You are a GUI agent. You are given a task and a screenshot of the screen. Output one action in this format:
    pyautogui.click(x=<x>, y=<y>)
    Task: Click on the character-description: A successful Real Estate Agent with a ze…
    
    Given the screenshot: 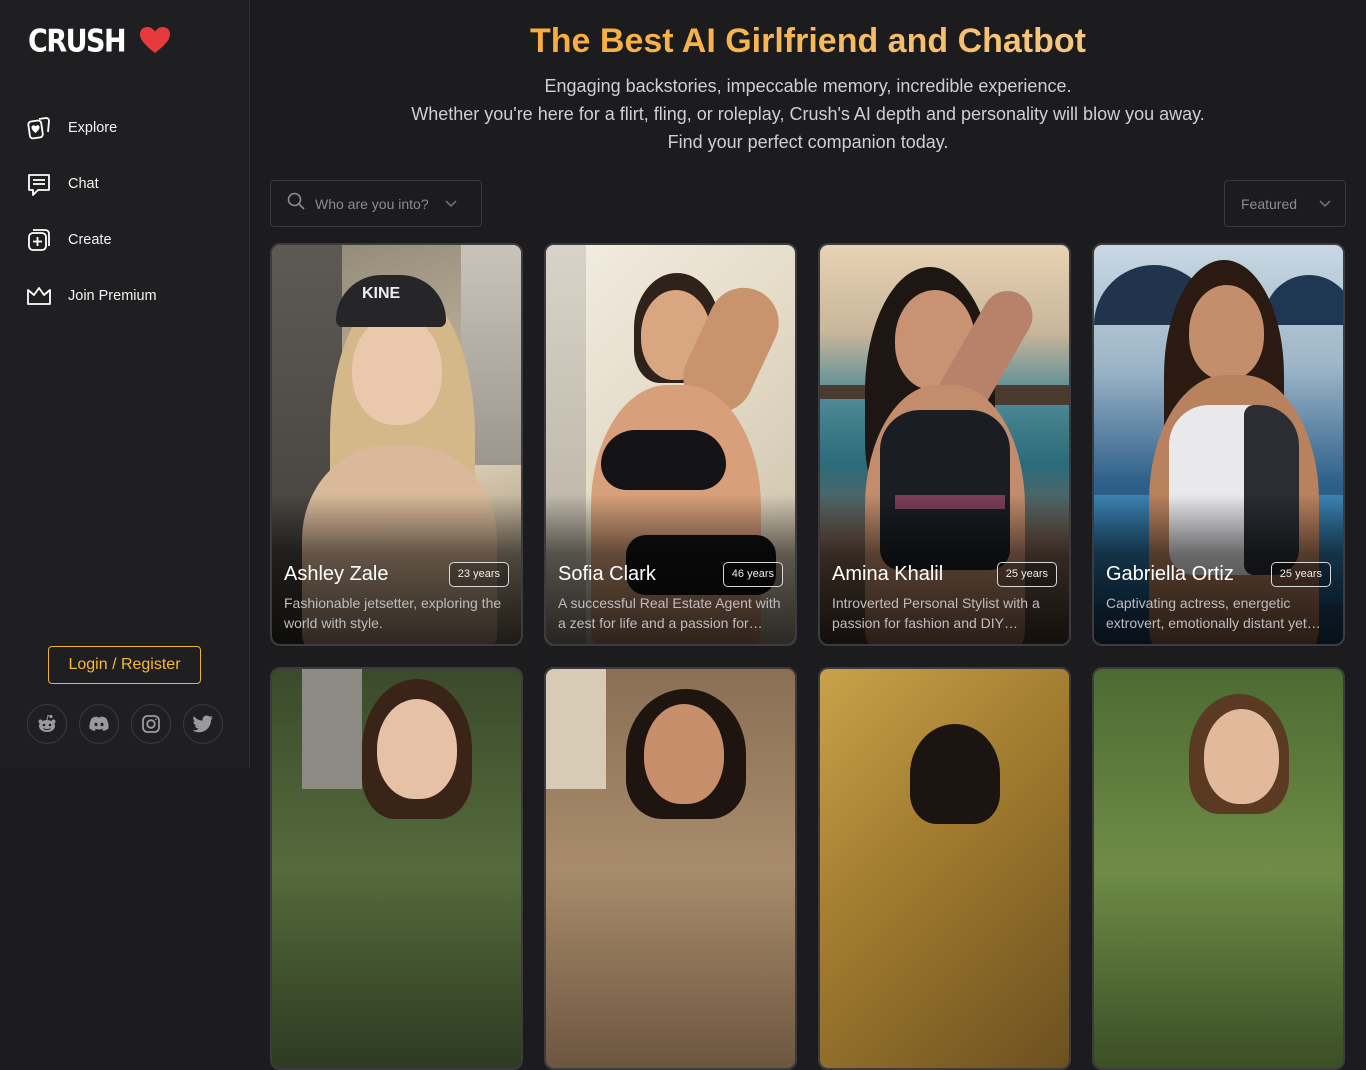 What is the action you would take?
    pyautogui.click(x=669, y=613)
    